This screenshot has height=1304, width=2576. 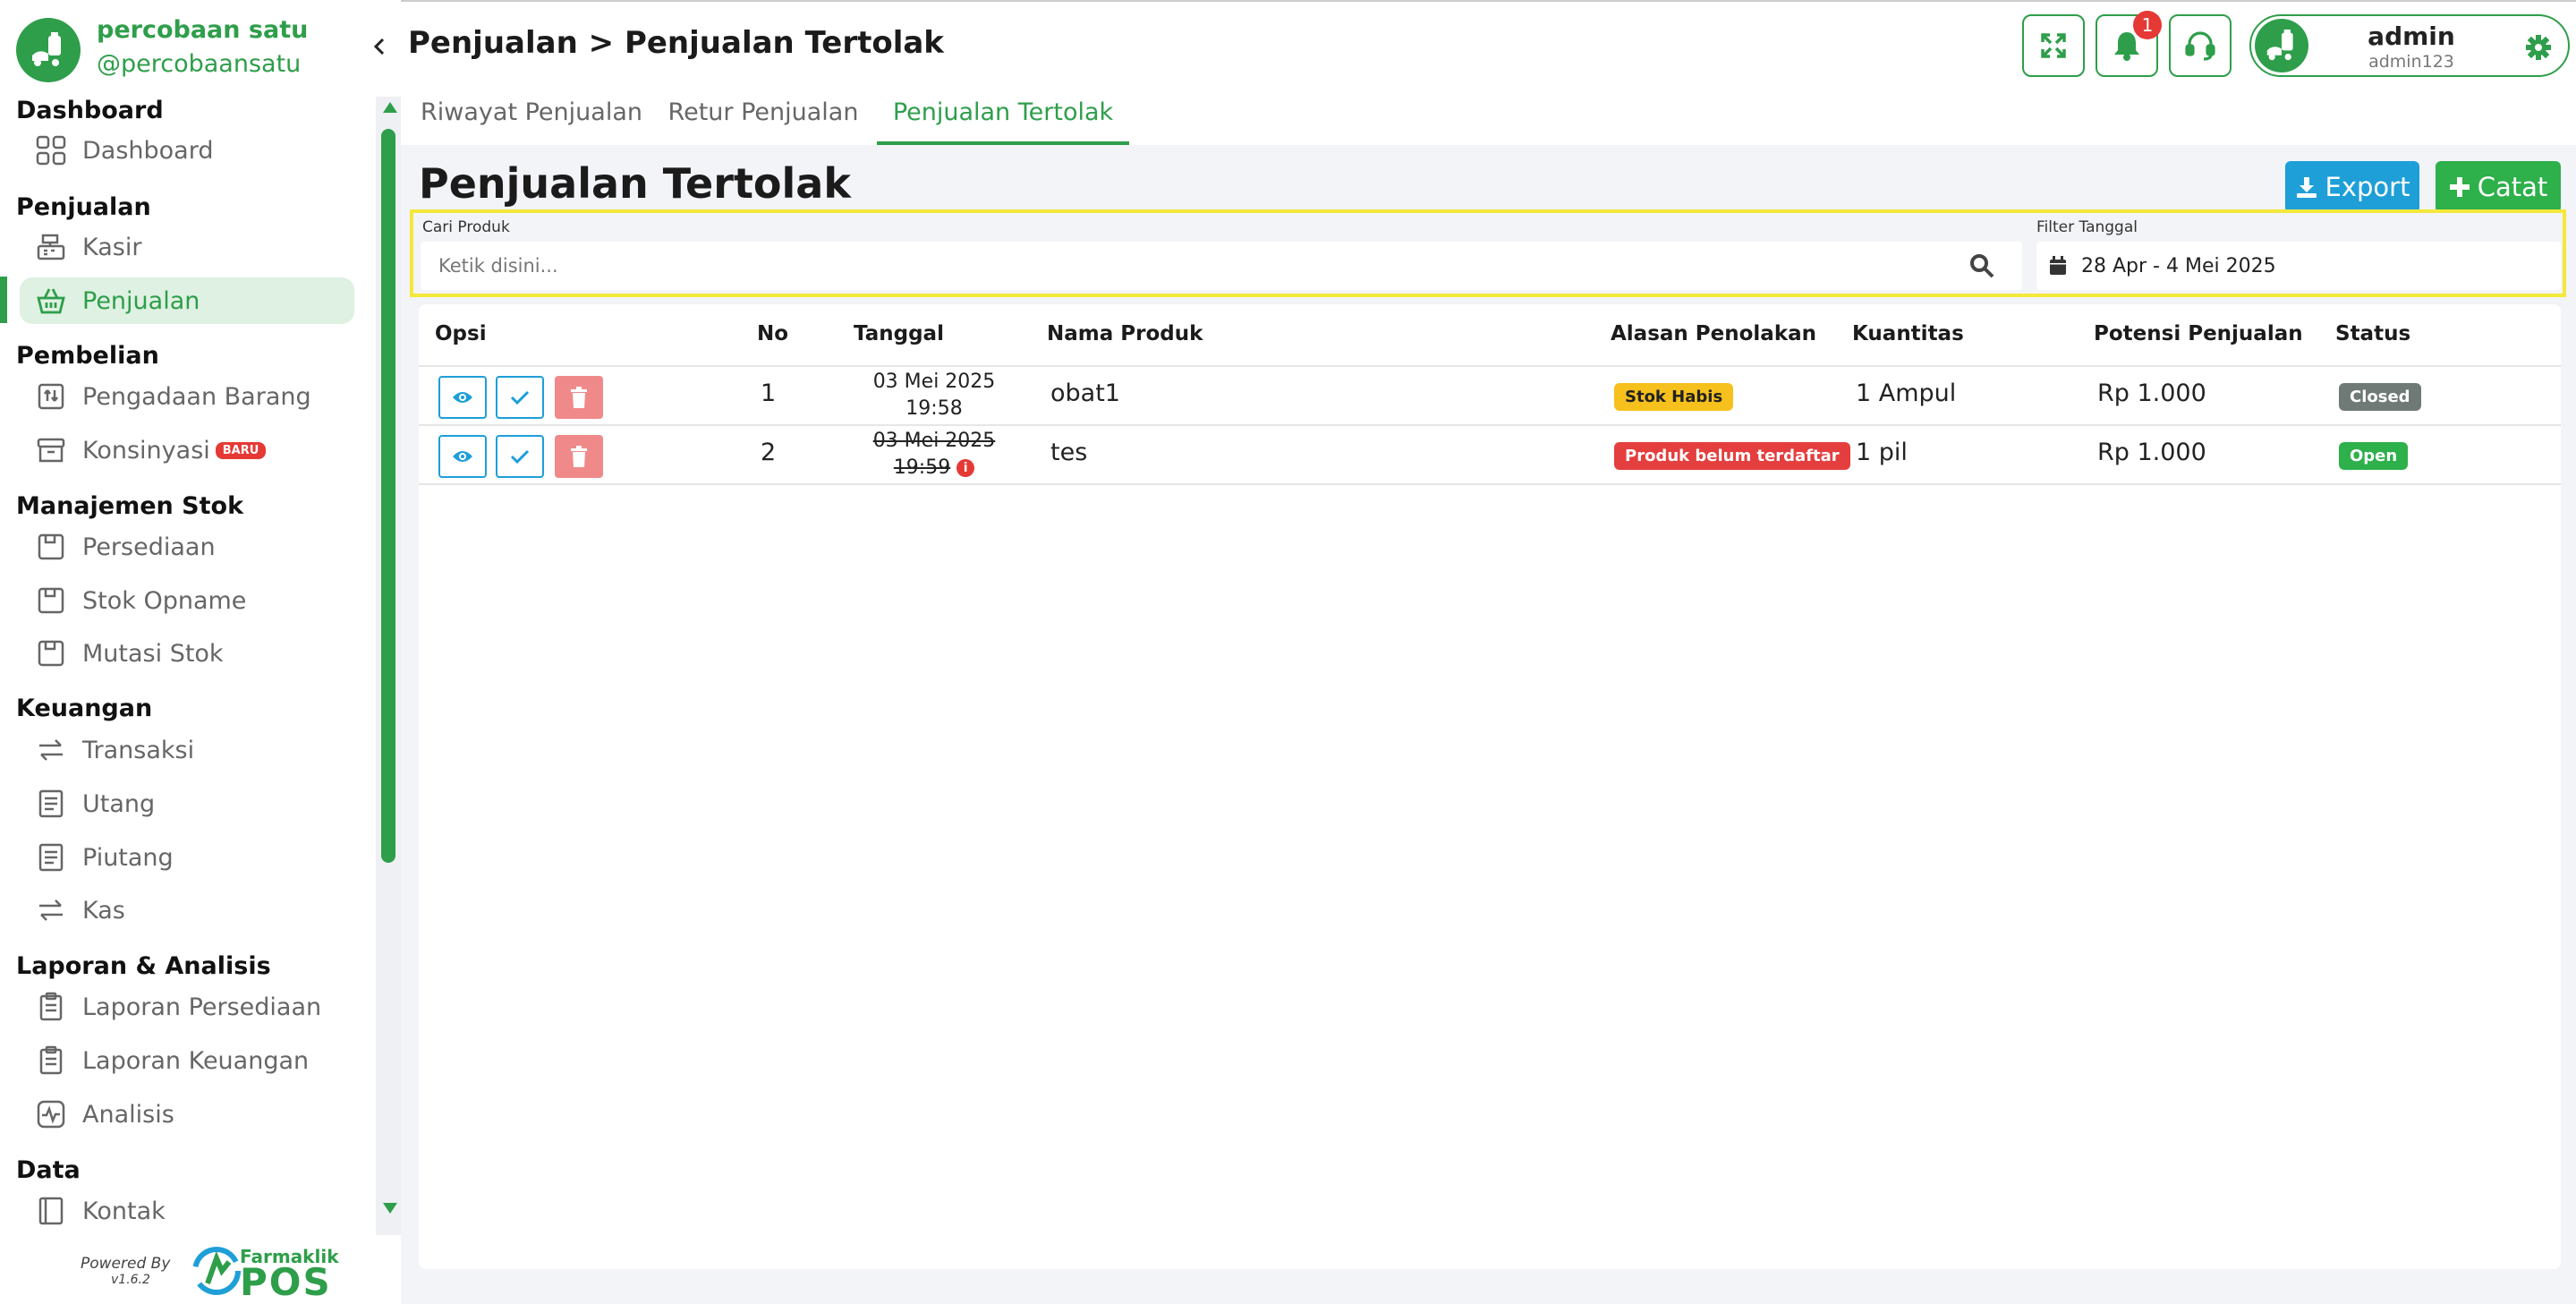 I want to click on scroll-up-icon, so click(x=390, y=107).